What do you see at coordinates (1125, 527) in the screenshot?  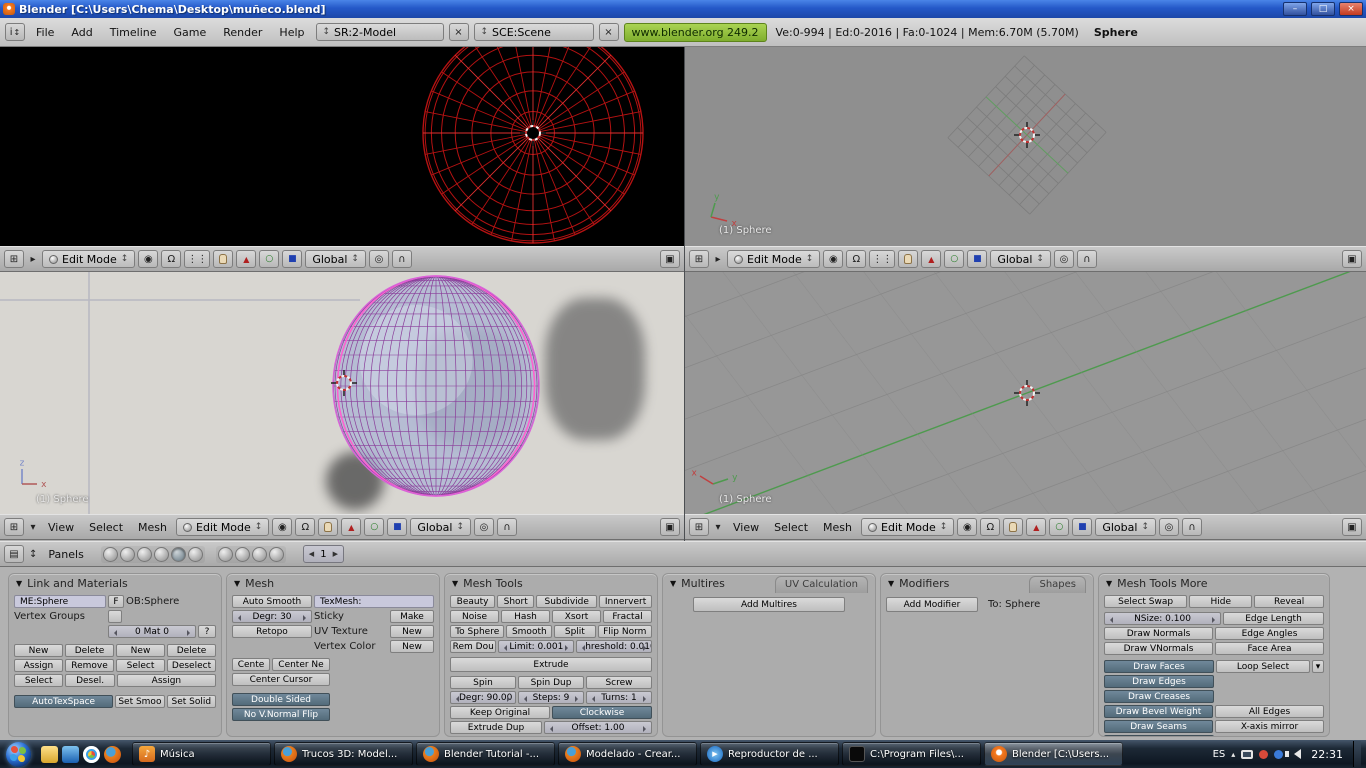 I see `orientation-dropdown: Global ↕` at bounding box center [1125, 527].